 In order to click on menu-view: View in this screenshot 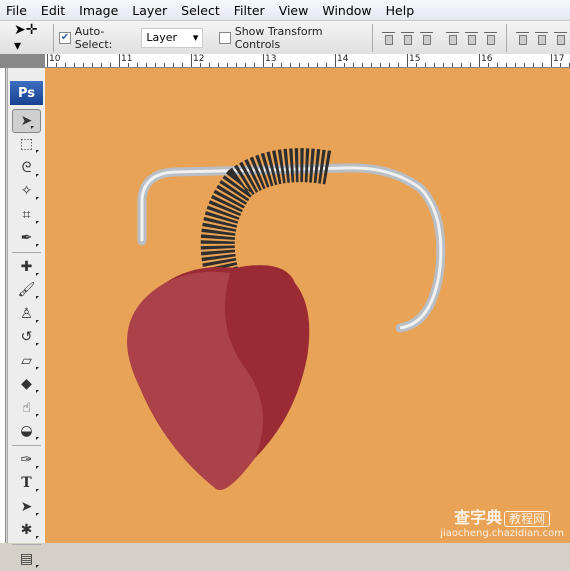, I will do `click(294, 10)`.